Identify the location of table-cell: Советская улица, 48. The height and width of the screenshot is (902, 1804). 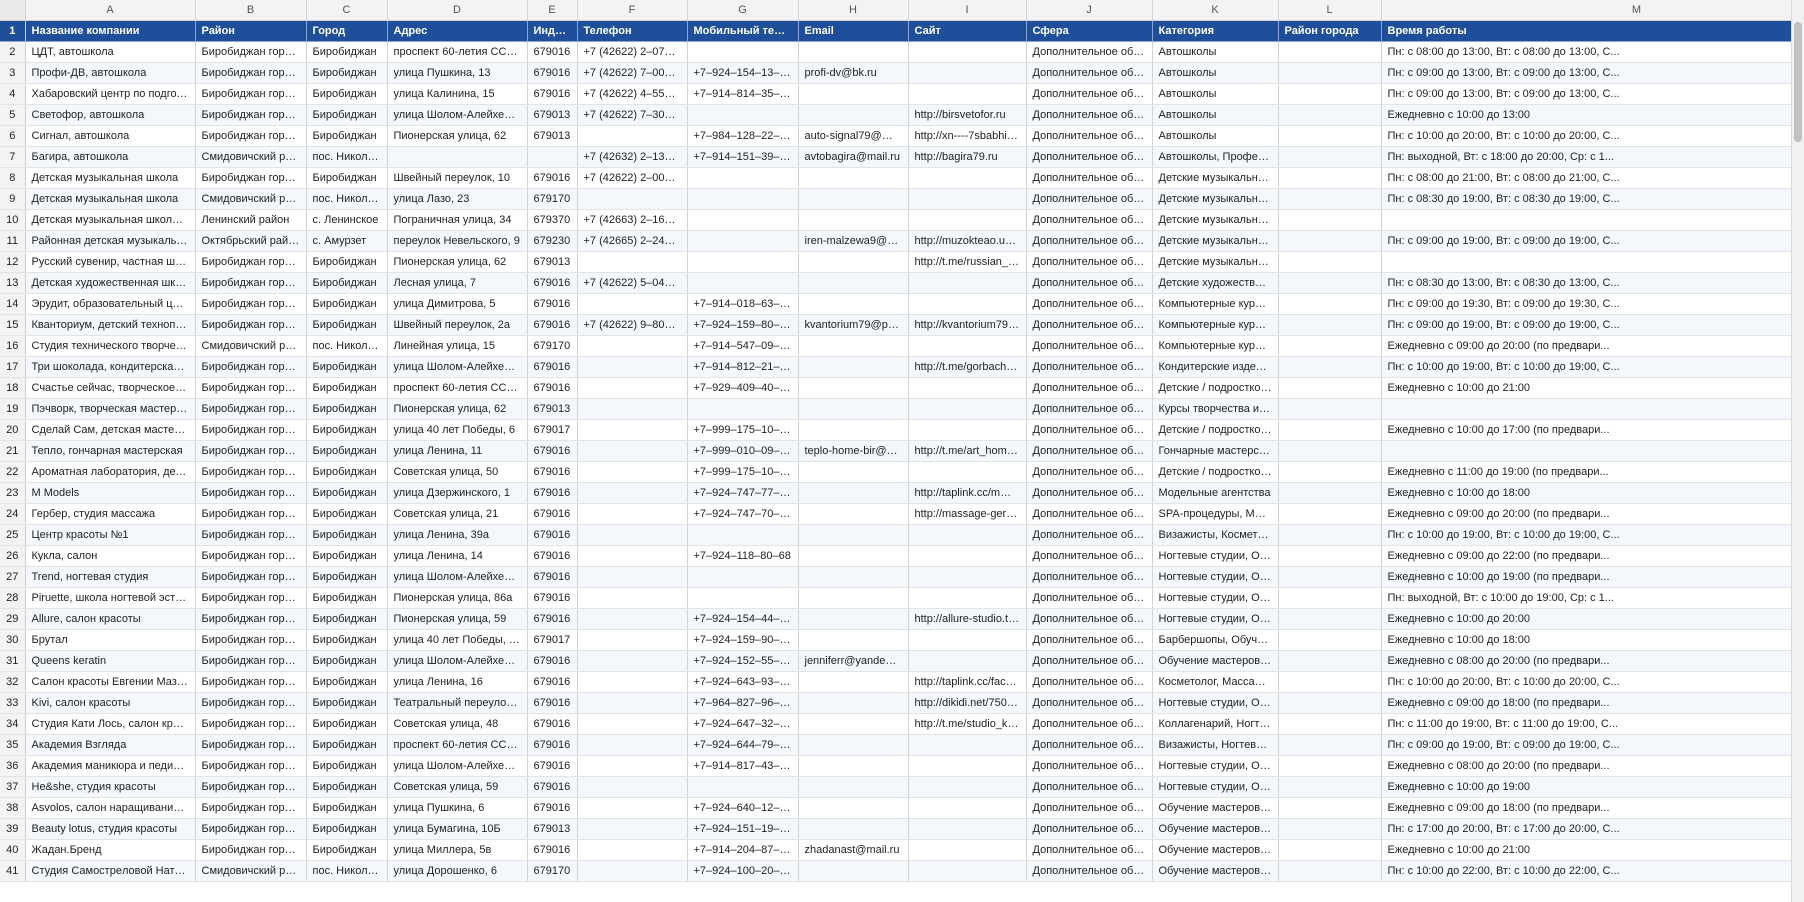
(457, 724).